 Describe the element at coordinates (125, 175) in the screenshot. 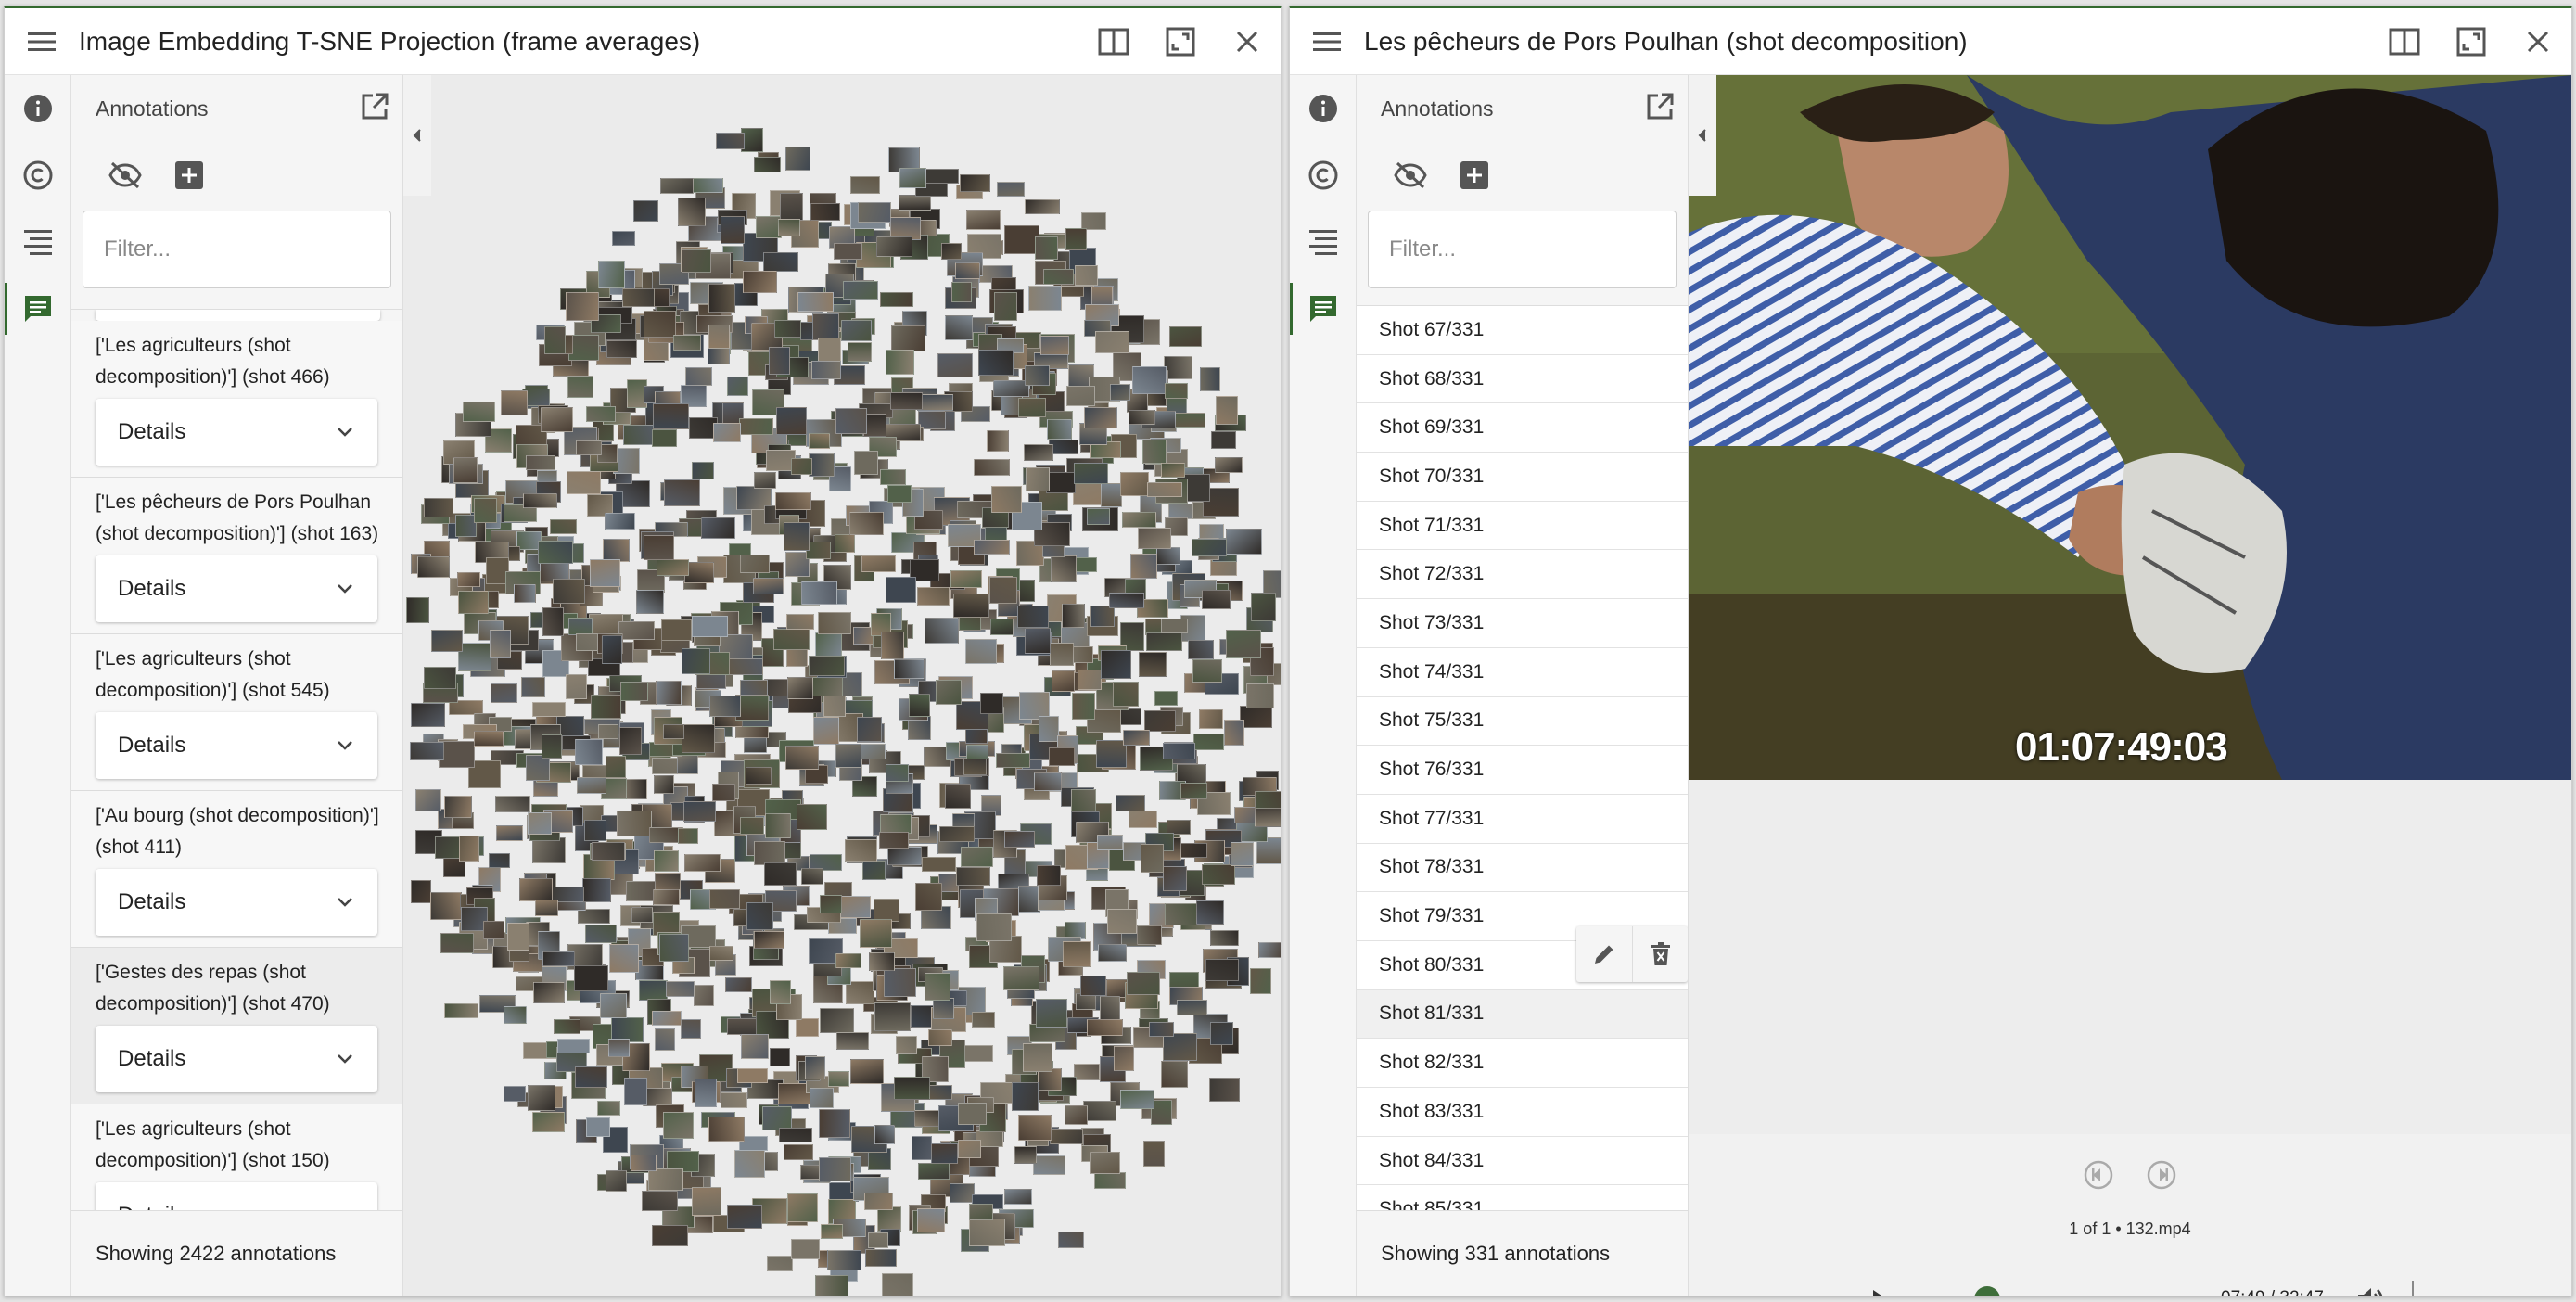

I see `toggle-visibility-button` at that location.